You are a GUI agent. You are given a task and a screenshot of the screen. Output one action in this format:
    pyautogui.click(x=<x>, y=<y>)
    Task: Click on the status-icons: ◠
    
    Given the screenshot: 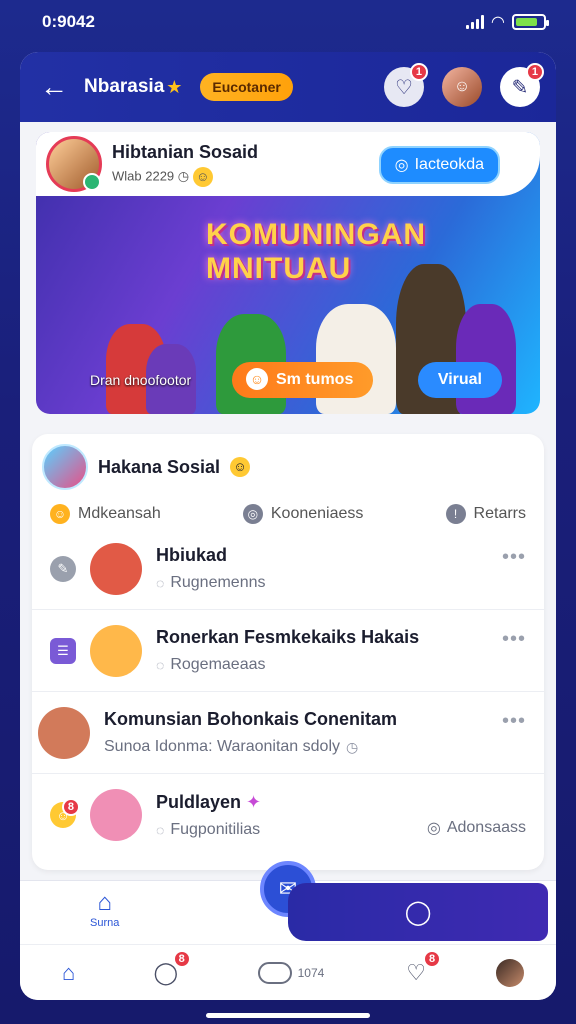 What is the action you would take?
    pyautogui.click(x=507, y=22)
    